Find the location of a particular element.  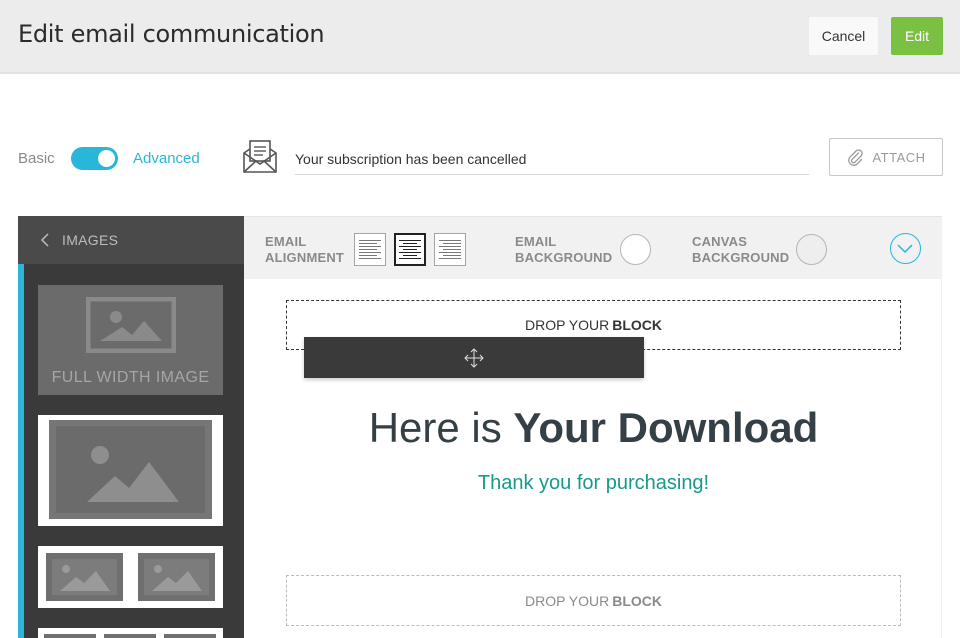

drop-block-zone-bottom: DROP YOUR BLOCK is located at coordinates (593, 600).